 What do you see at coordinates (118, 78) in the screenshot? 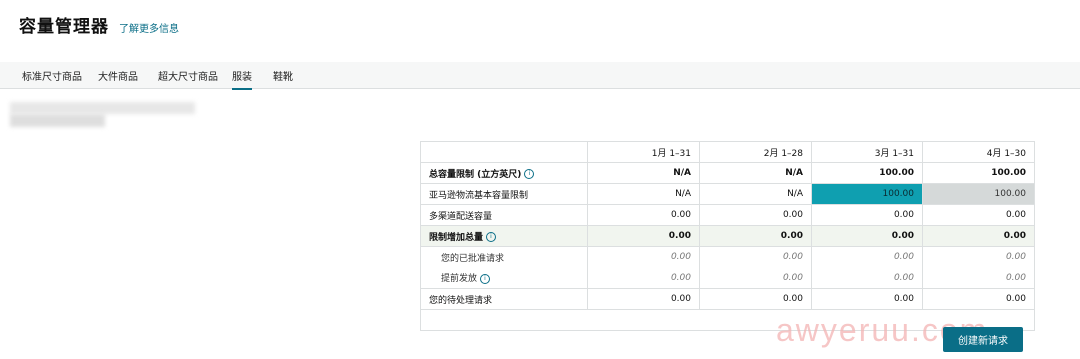
I see `tab-oversize: 大件商品` at bounding box center [118, 78].